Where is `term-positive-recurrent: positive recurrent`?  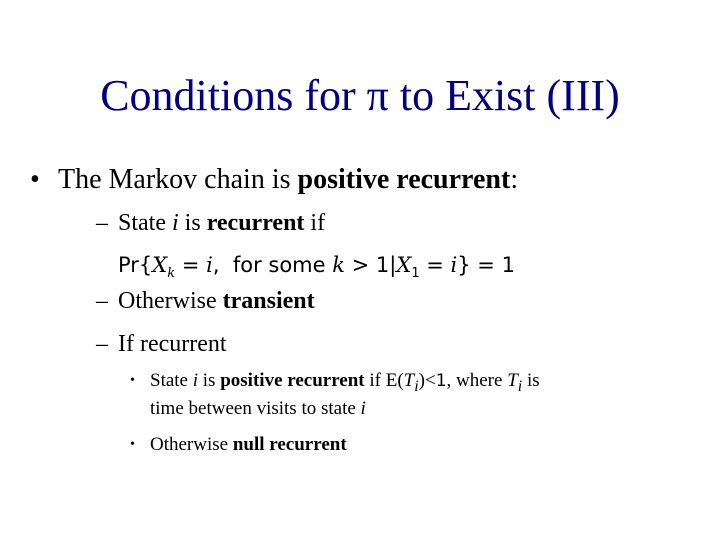
term-positive-recurrent: positive recurrent is located at coordinates (404, 179).